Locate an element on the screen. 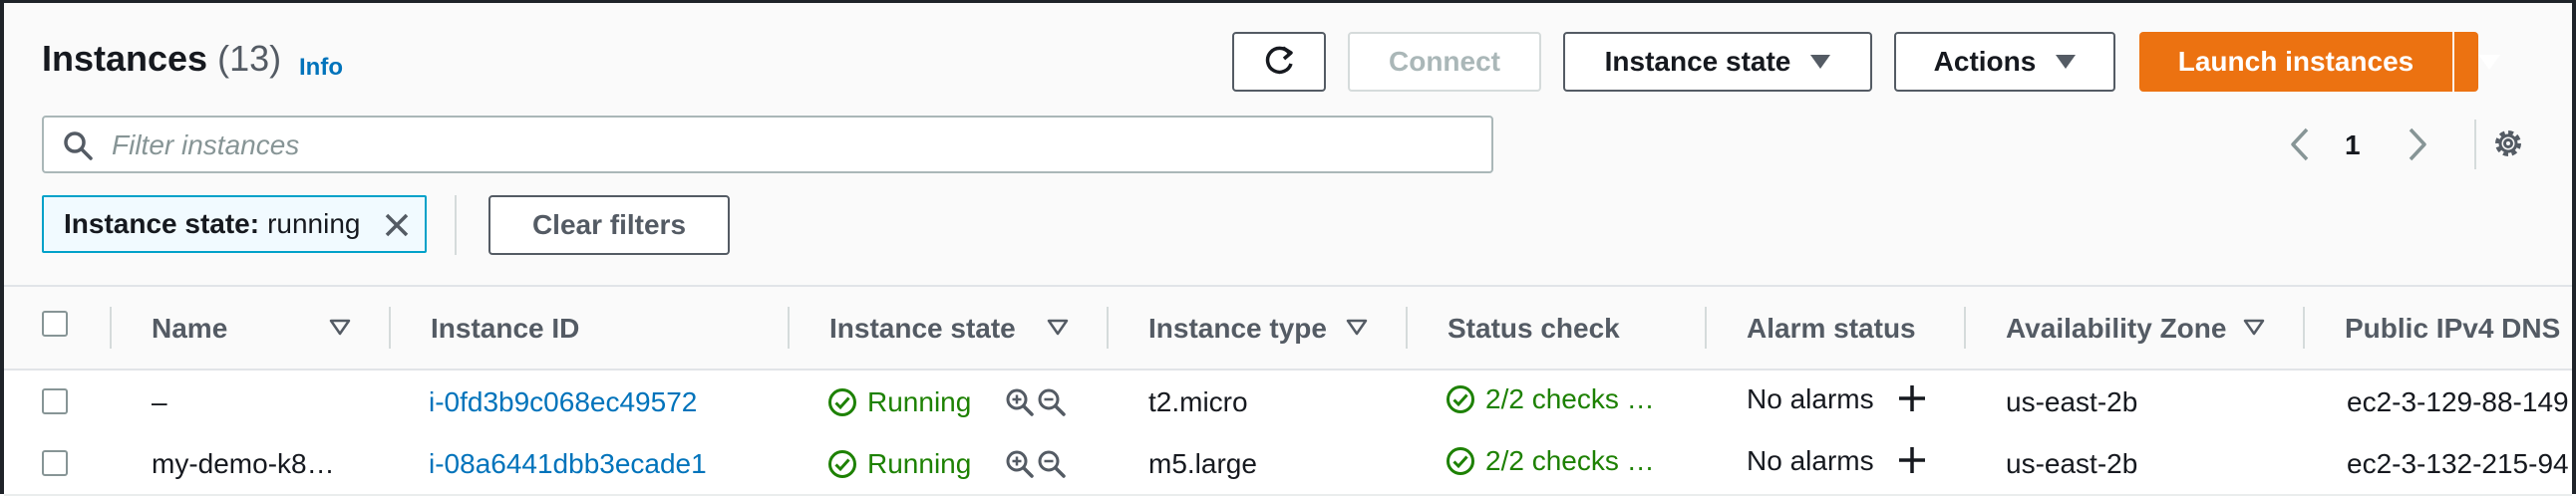 This screenshot has height=496, width=2576. chevron-left-icon is located at coordinates (2300, 144).